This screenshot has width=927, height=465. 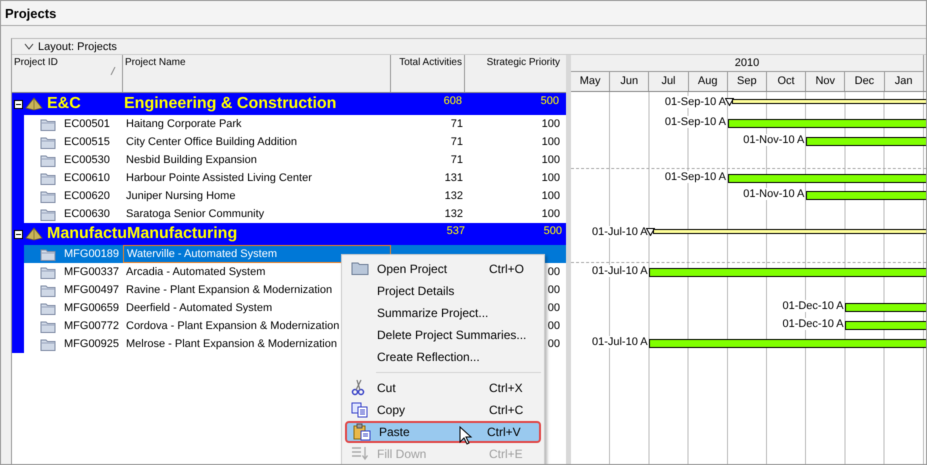 I want to click on copy-icon, so click(x=360, y=410).